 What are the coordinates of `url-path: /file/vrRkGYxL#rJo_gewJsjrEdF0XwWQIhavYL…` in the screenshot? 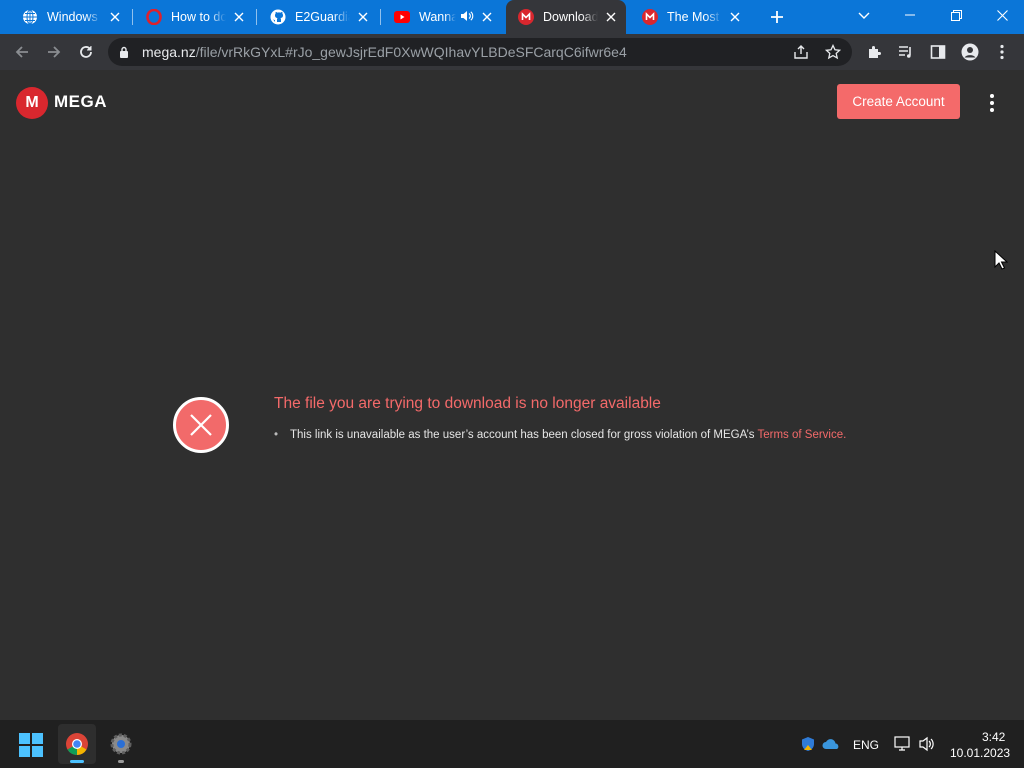 It's located at (411, 52).